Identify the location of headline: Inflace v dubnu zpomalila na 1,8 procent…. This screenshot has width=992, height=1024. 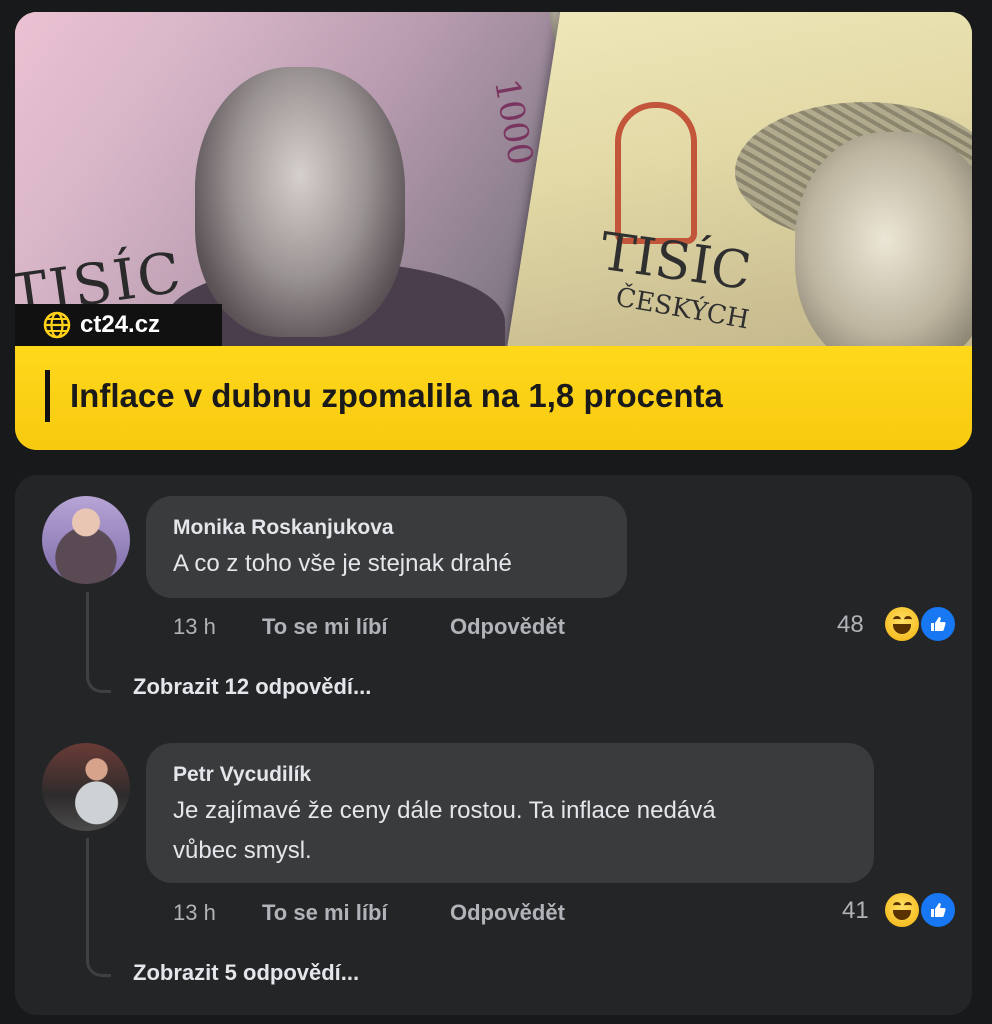
(396, 395).